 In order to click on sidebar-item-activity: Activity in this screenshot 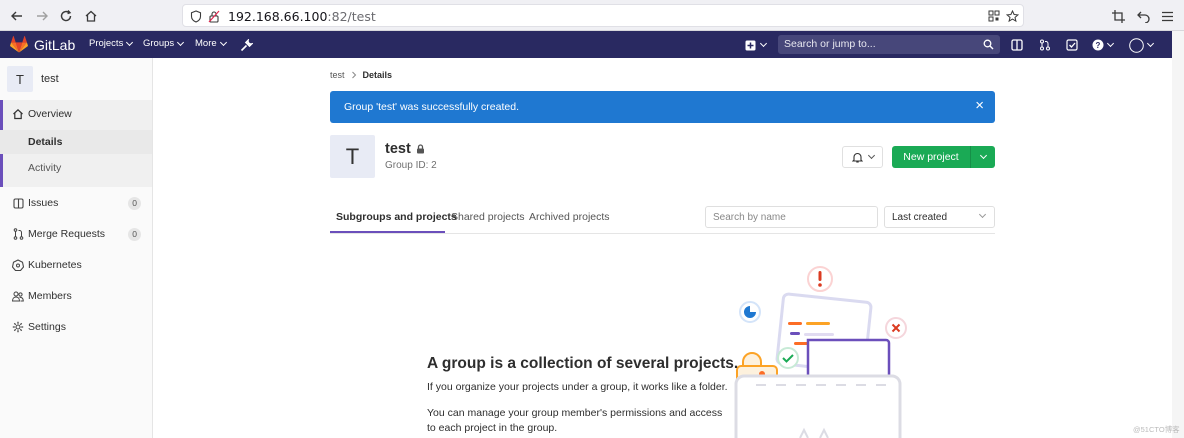, I will do `click(76, 168)`.